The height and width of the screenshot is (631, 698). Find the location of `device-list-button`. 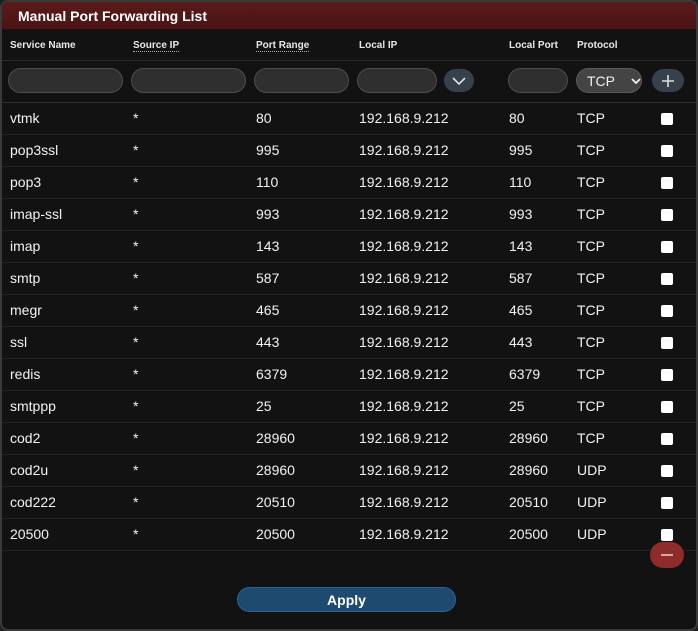

device-list-button is located at coordinates (459, 80).